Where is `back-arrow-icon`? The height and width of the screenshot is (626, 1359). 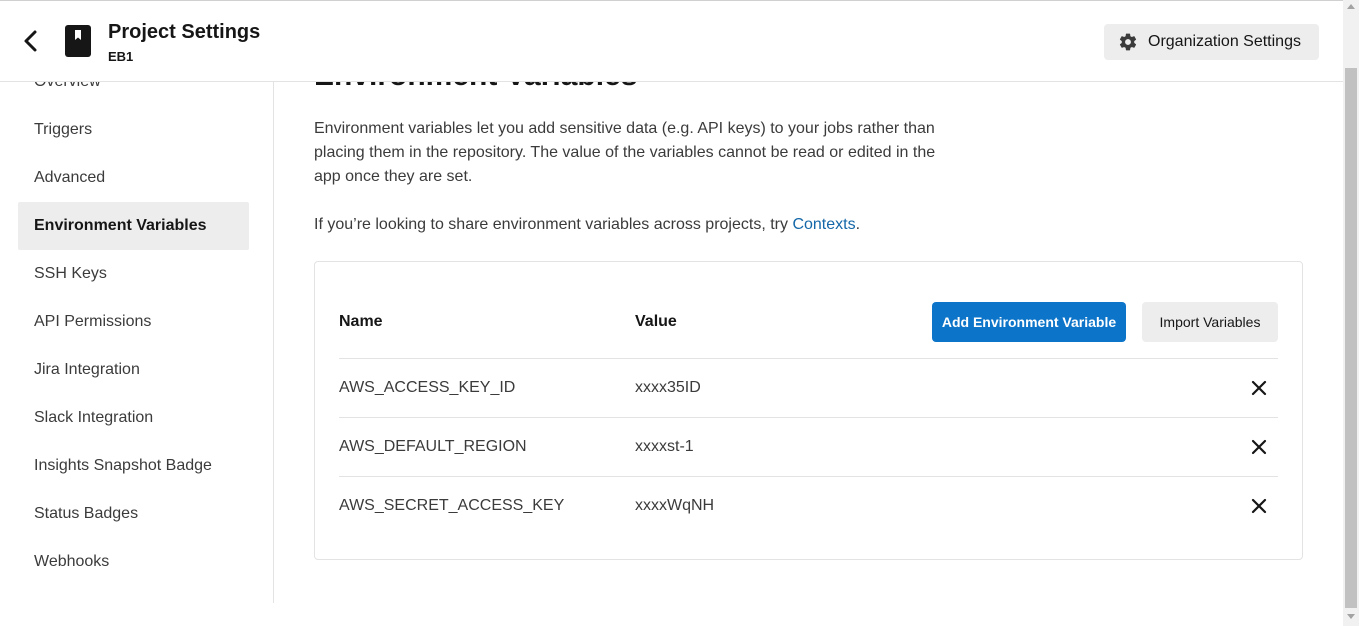 back-arrow-icon is located at coordinates (31, 41).